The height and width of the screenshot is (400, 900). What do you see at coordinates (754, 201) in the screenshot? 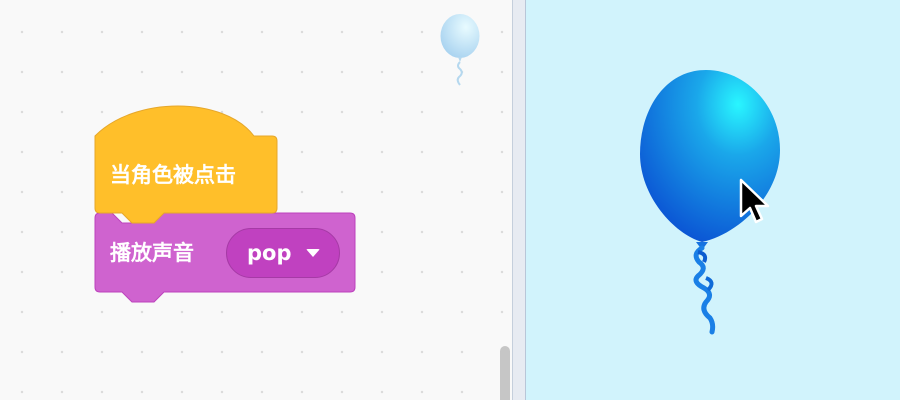
I see `mouse-pointer-icon` at bounding box center [754, 201].